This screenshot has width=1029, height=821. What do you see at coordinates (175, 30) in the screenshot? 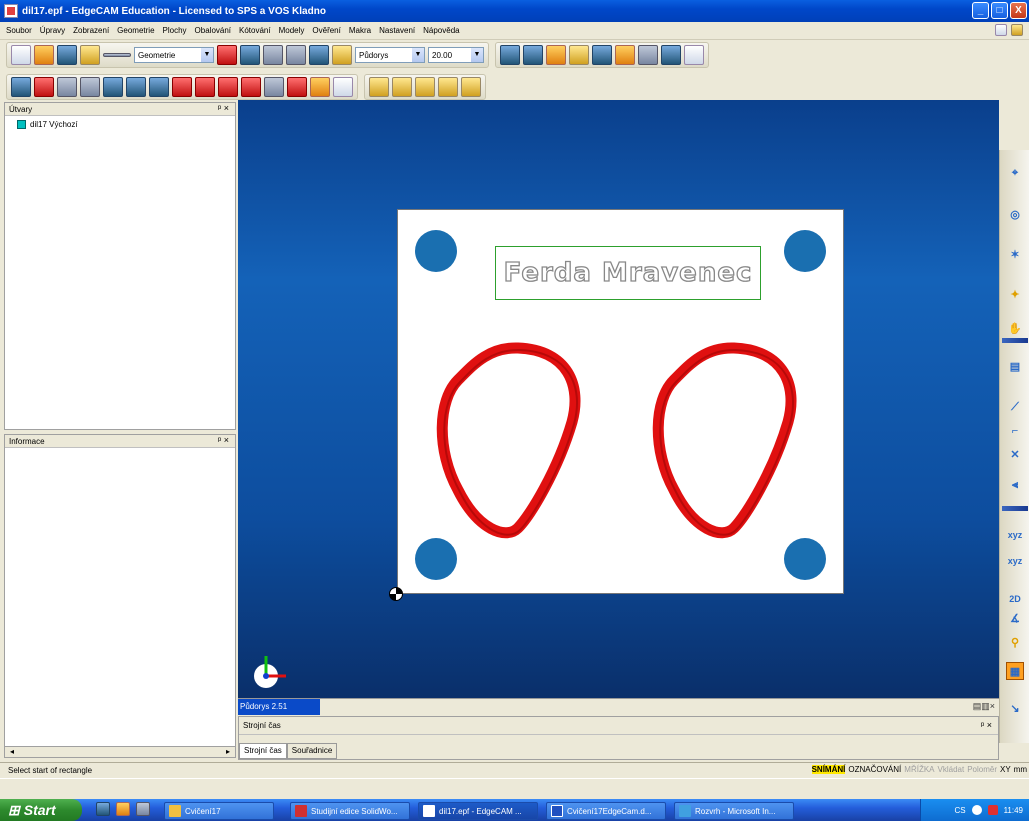
I see `menu-plochy: Plochy` at bounding box center [175, 30].